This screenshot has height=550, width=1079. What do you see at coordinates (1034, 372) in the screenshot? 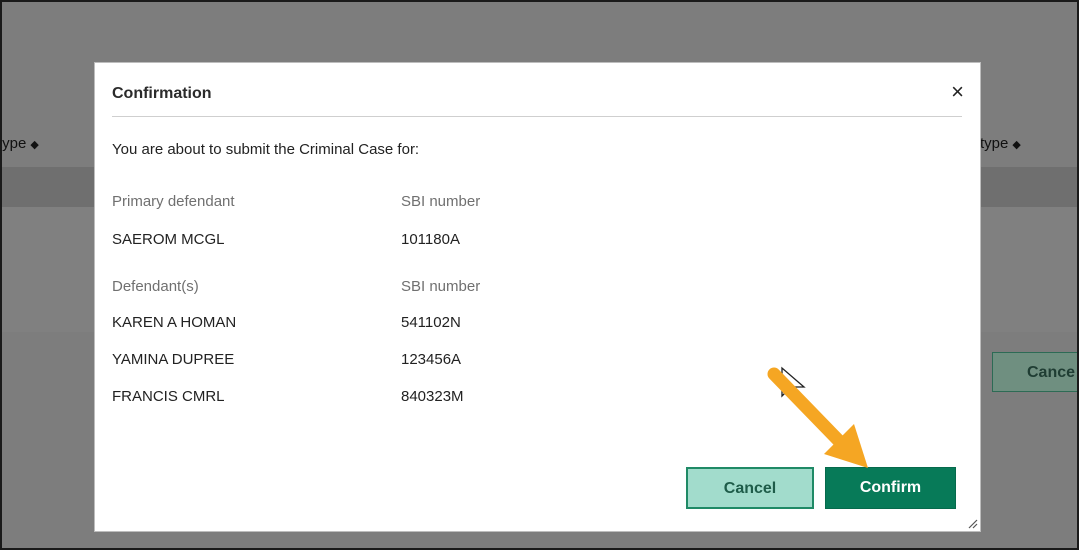
I see `background-cancel-button: Cance` at bounding box center [1034, 372].